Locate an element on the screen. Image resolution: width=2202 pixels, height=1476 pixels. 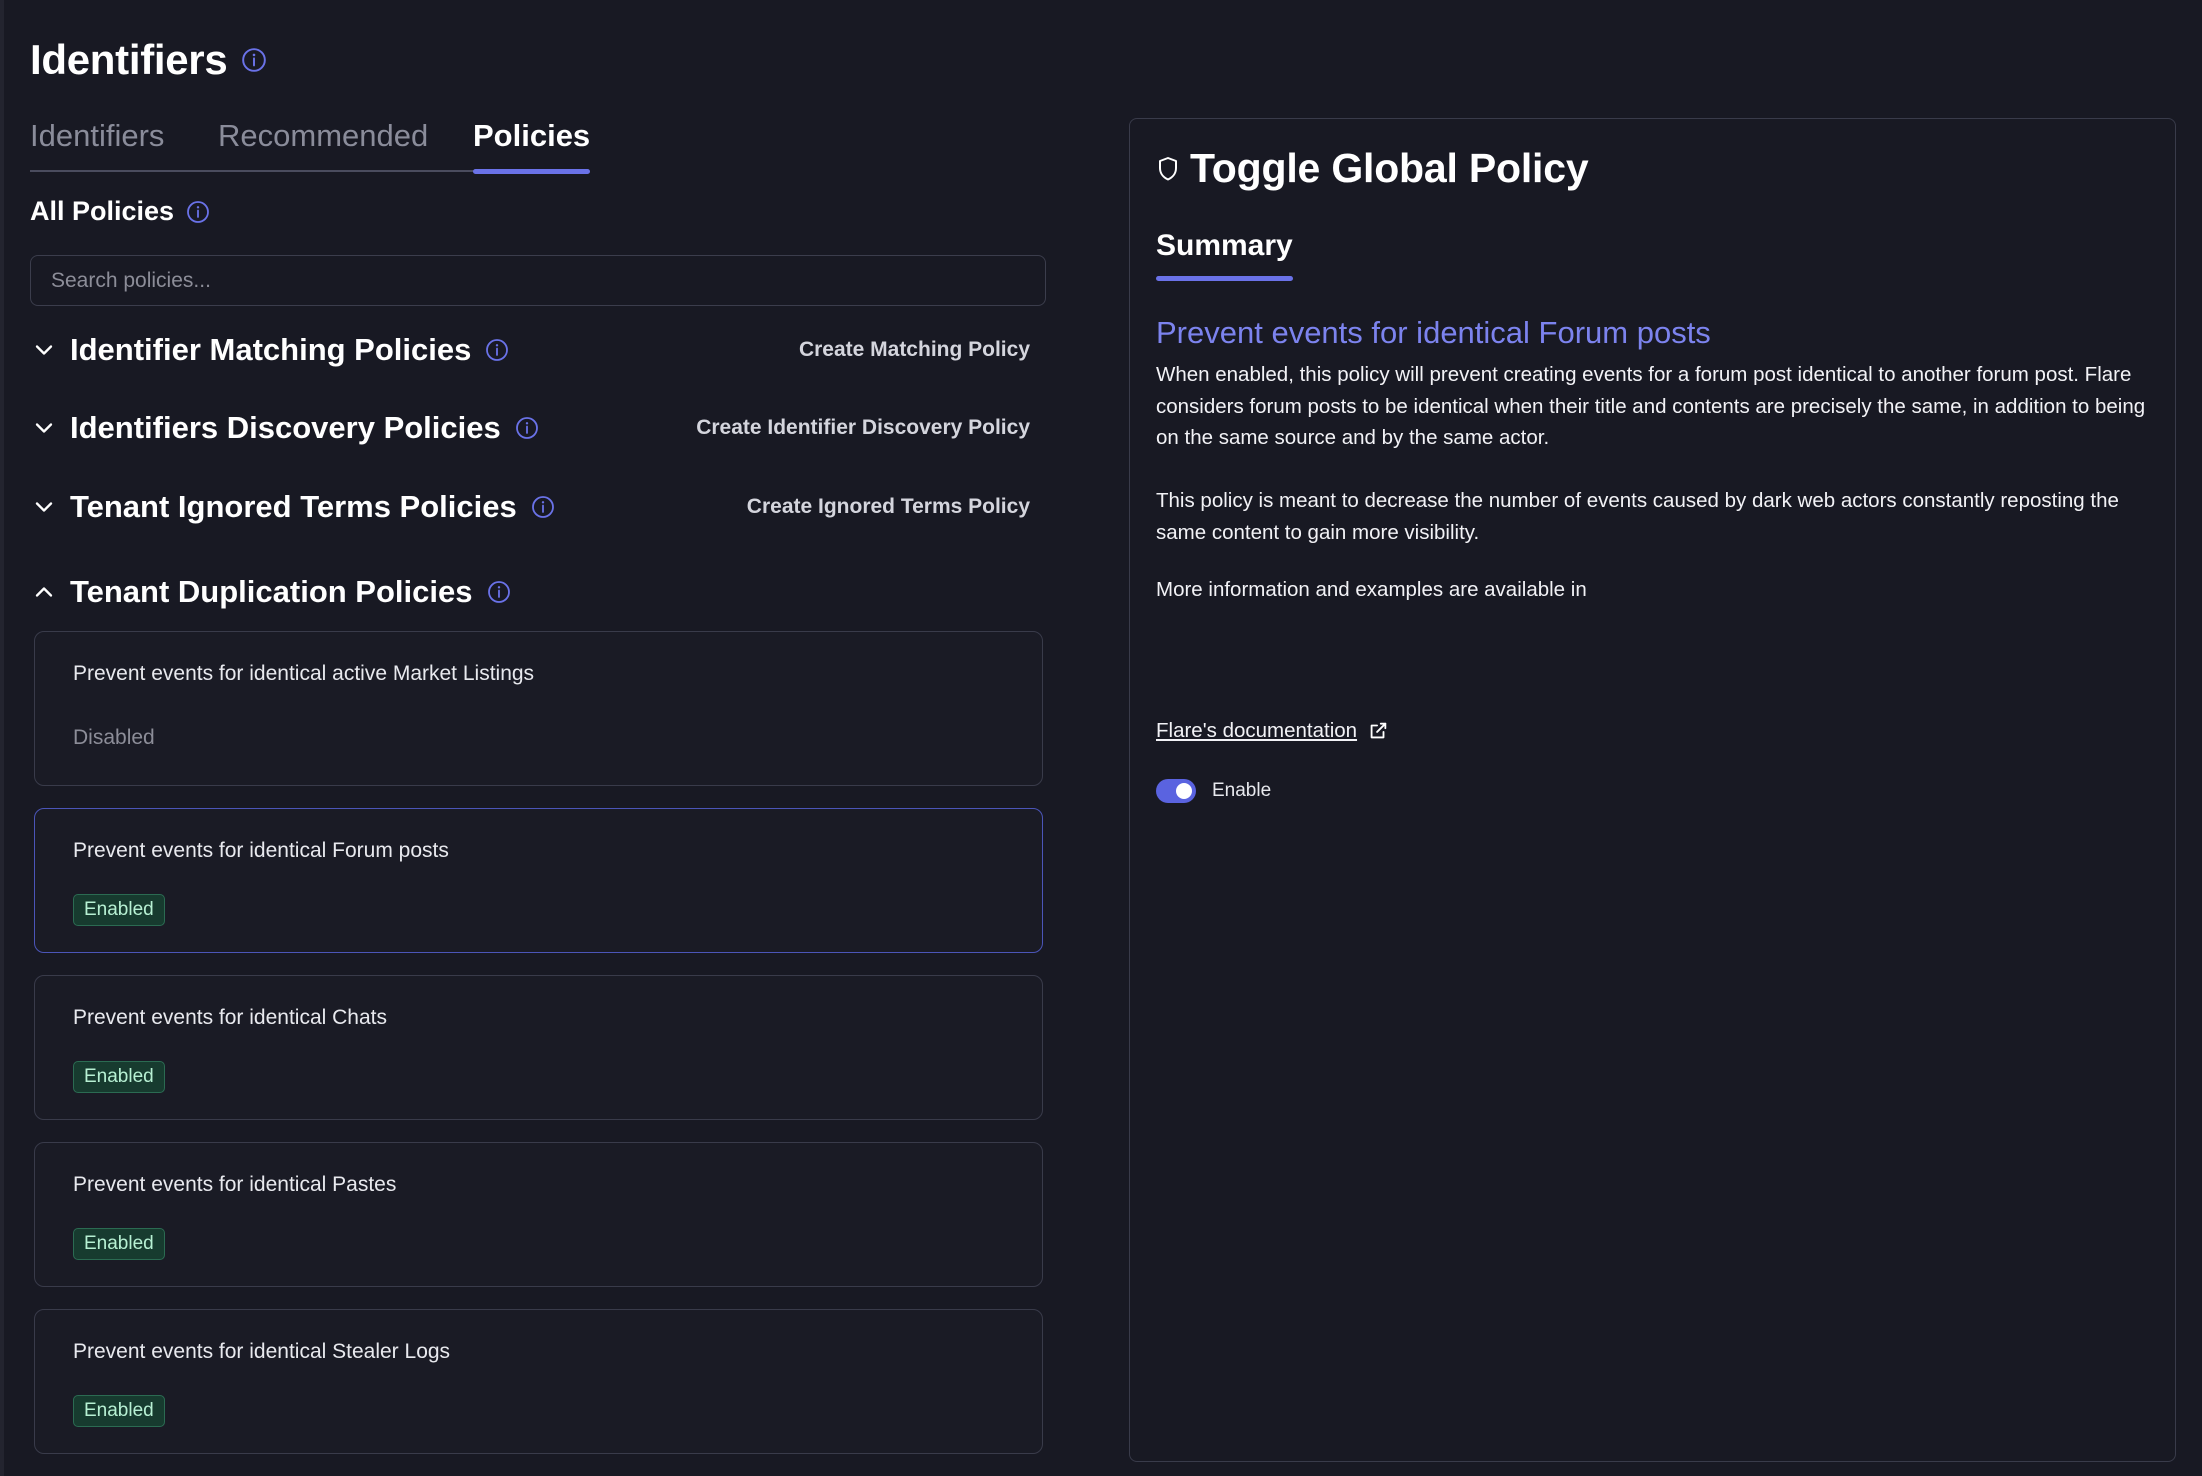
tab-bar: Identifiers Recommended Policies is located at coordinates (310, 143).